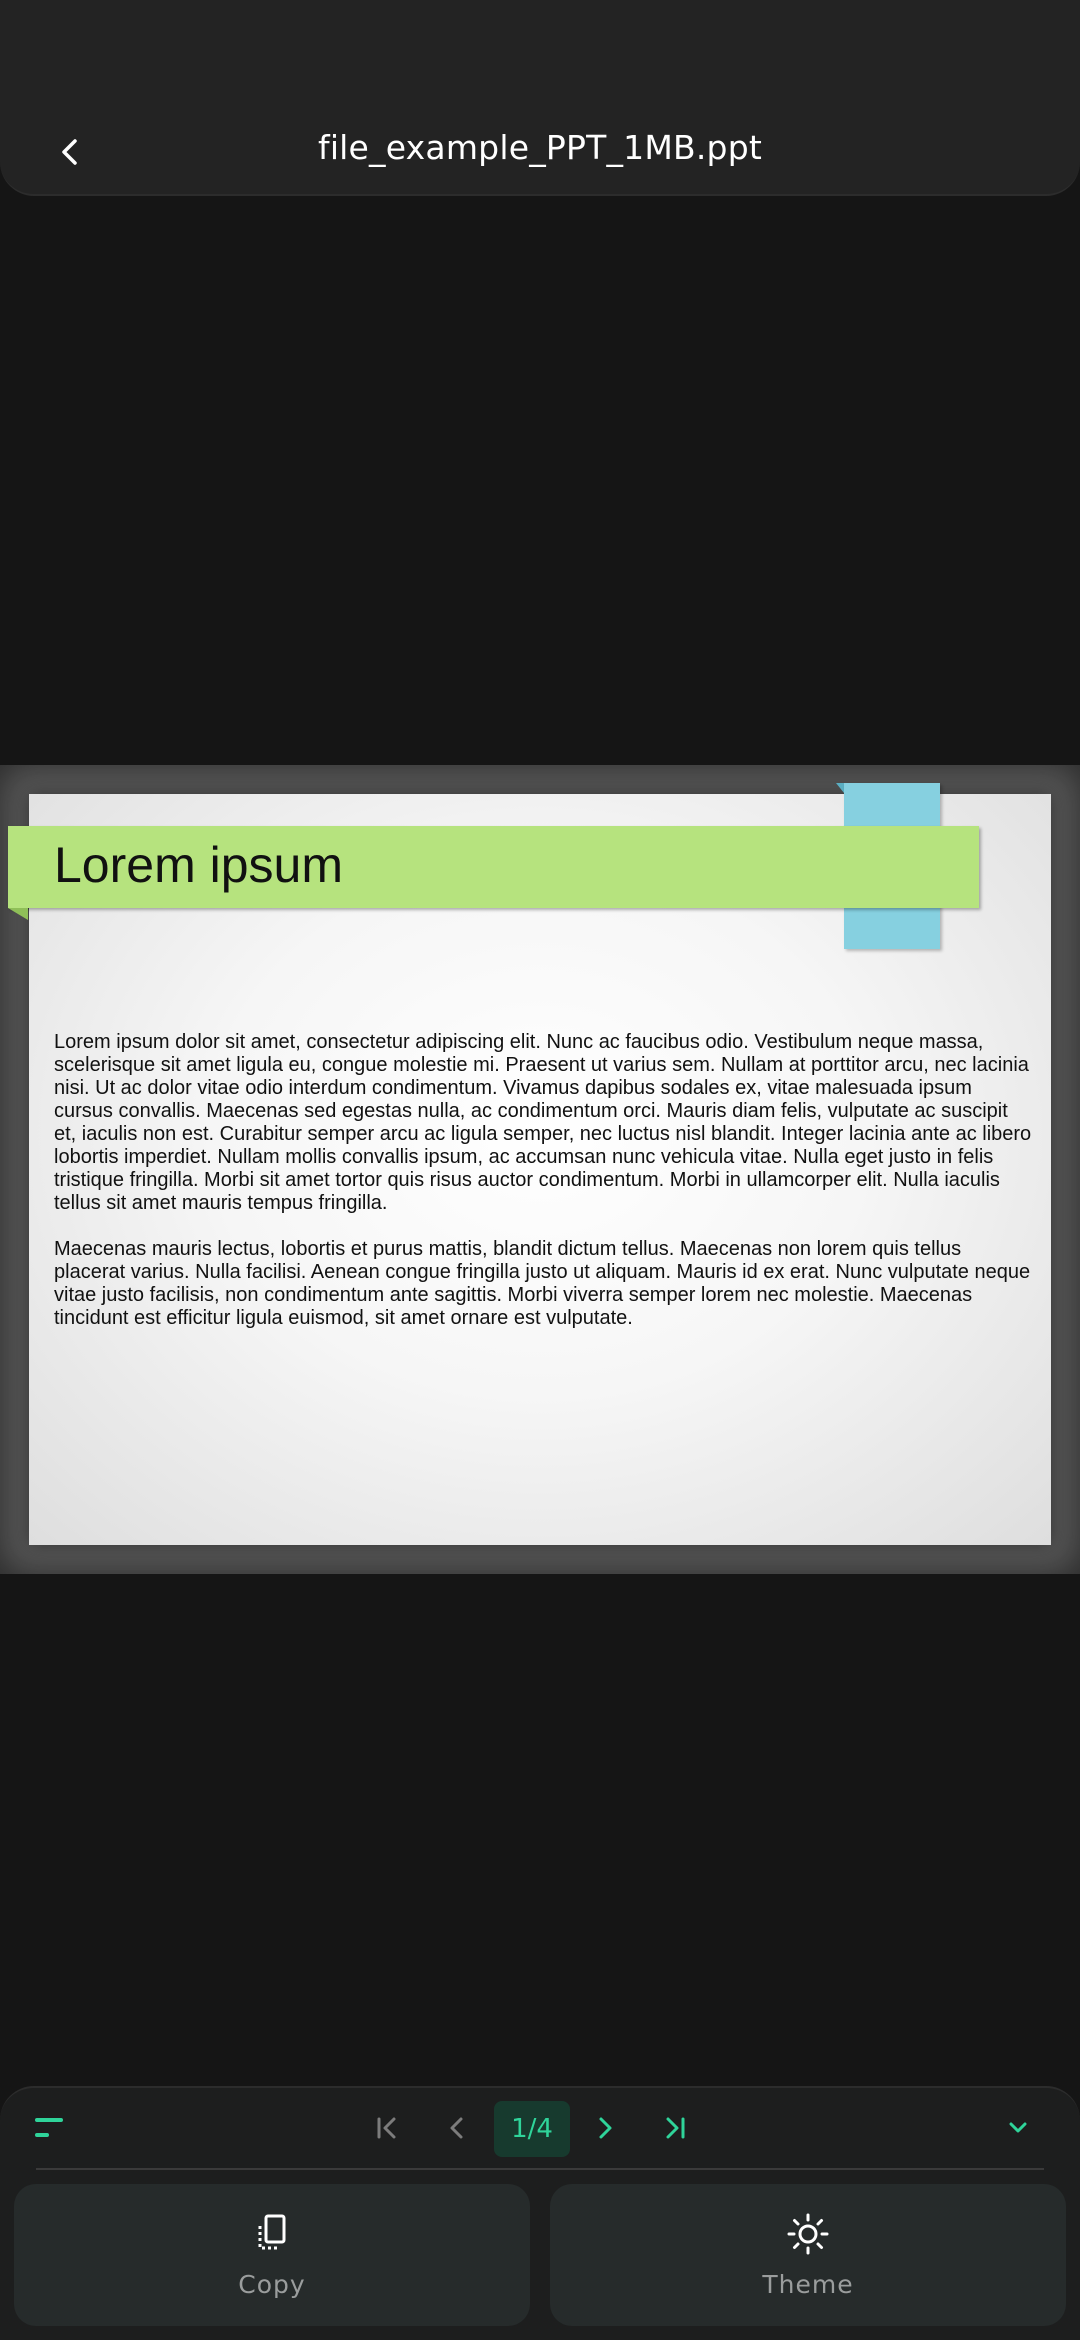  Describe the element at coordinates (49, 2128) in the screenshot. I see `menu-icon` at that location.